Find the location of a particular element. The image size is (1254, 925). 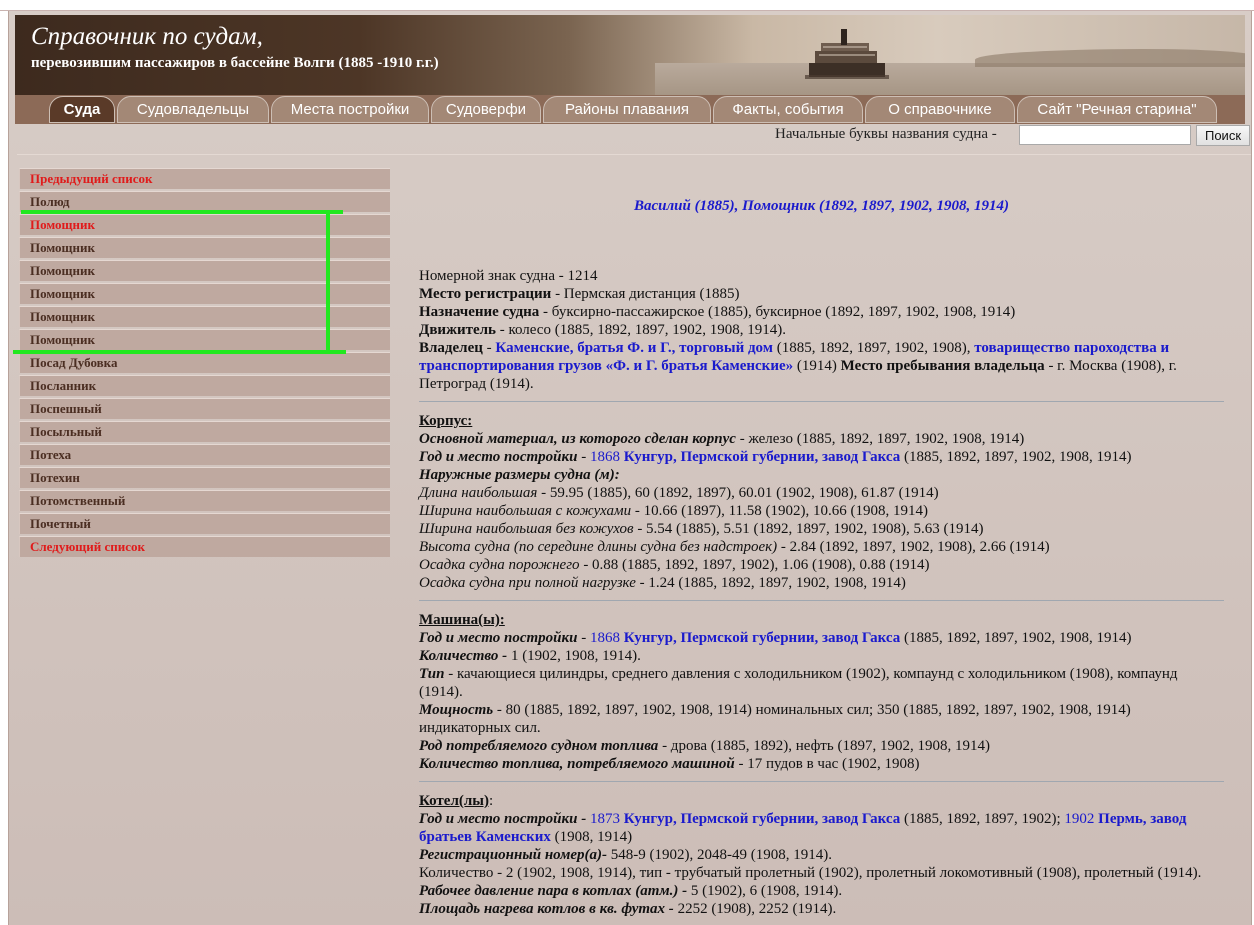

boiler-reg-label: Регистрационный номер(а)- is located at coordinates (513, 855).